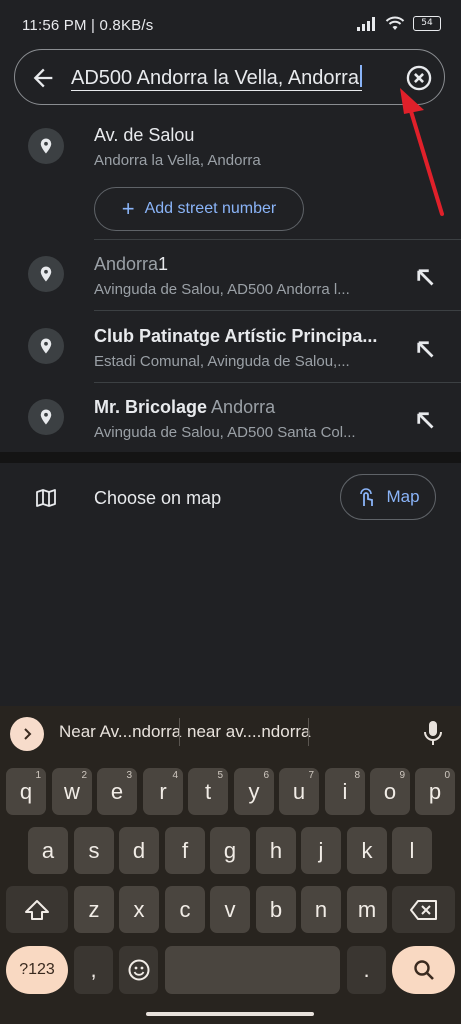 Image resolution: width=461 pixels, height=1024 pixels. I want to click on key-n: n, so click(321, 909).